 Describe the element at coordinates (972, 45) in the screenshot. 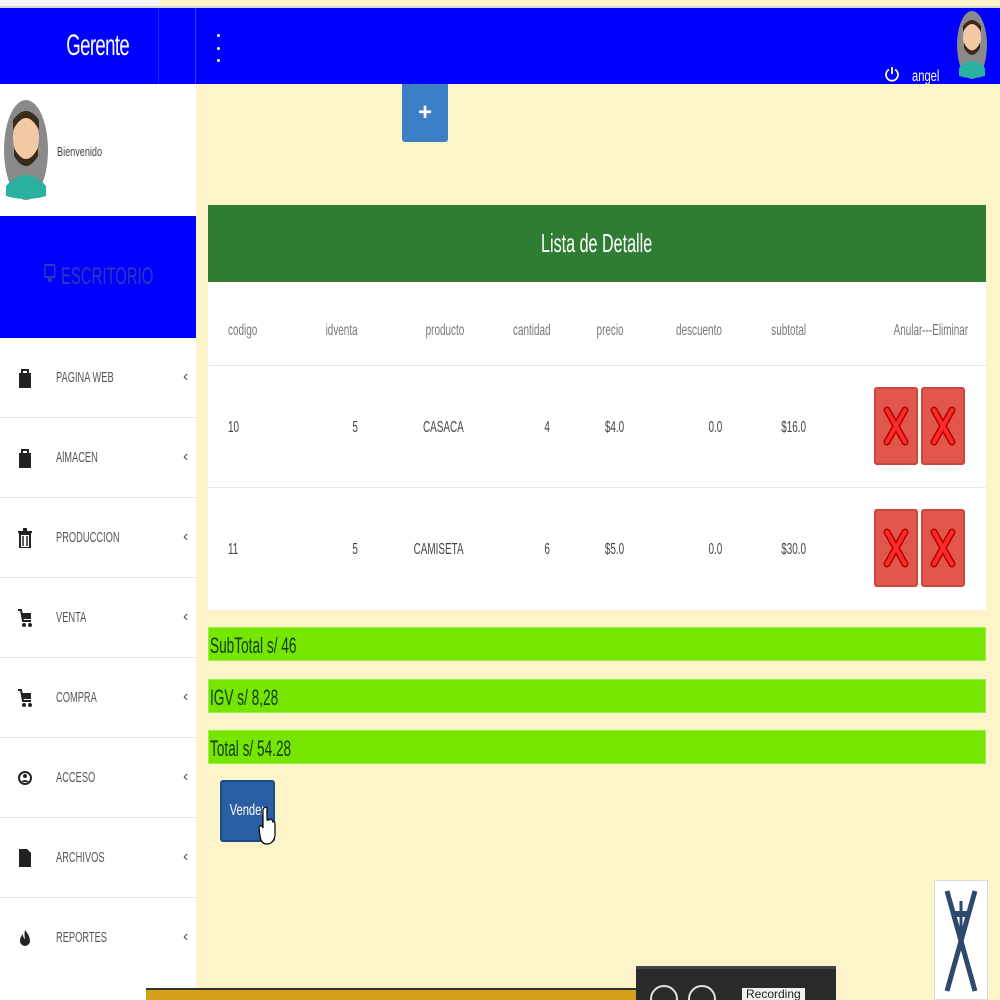

I see `user-avatar` at that location.